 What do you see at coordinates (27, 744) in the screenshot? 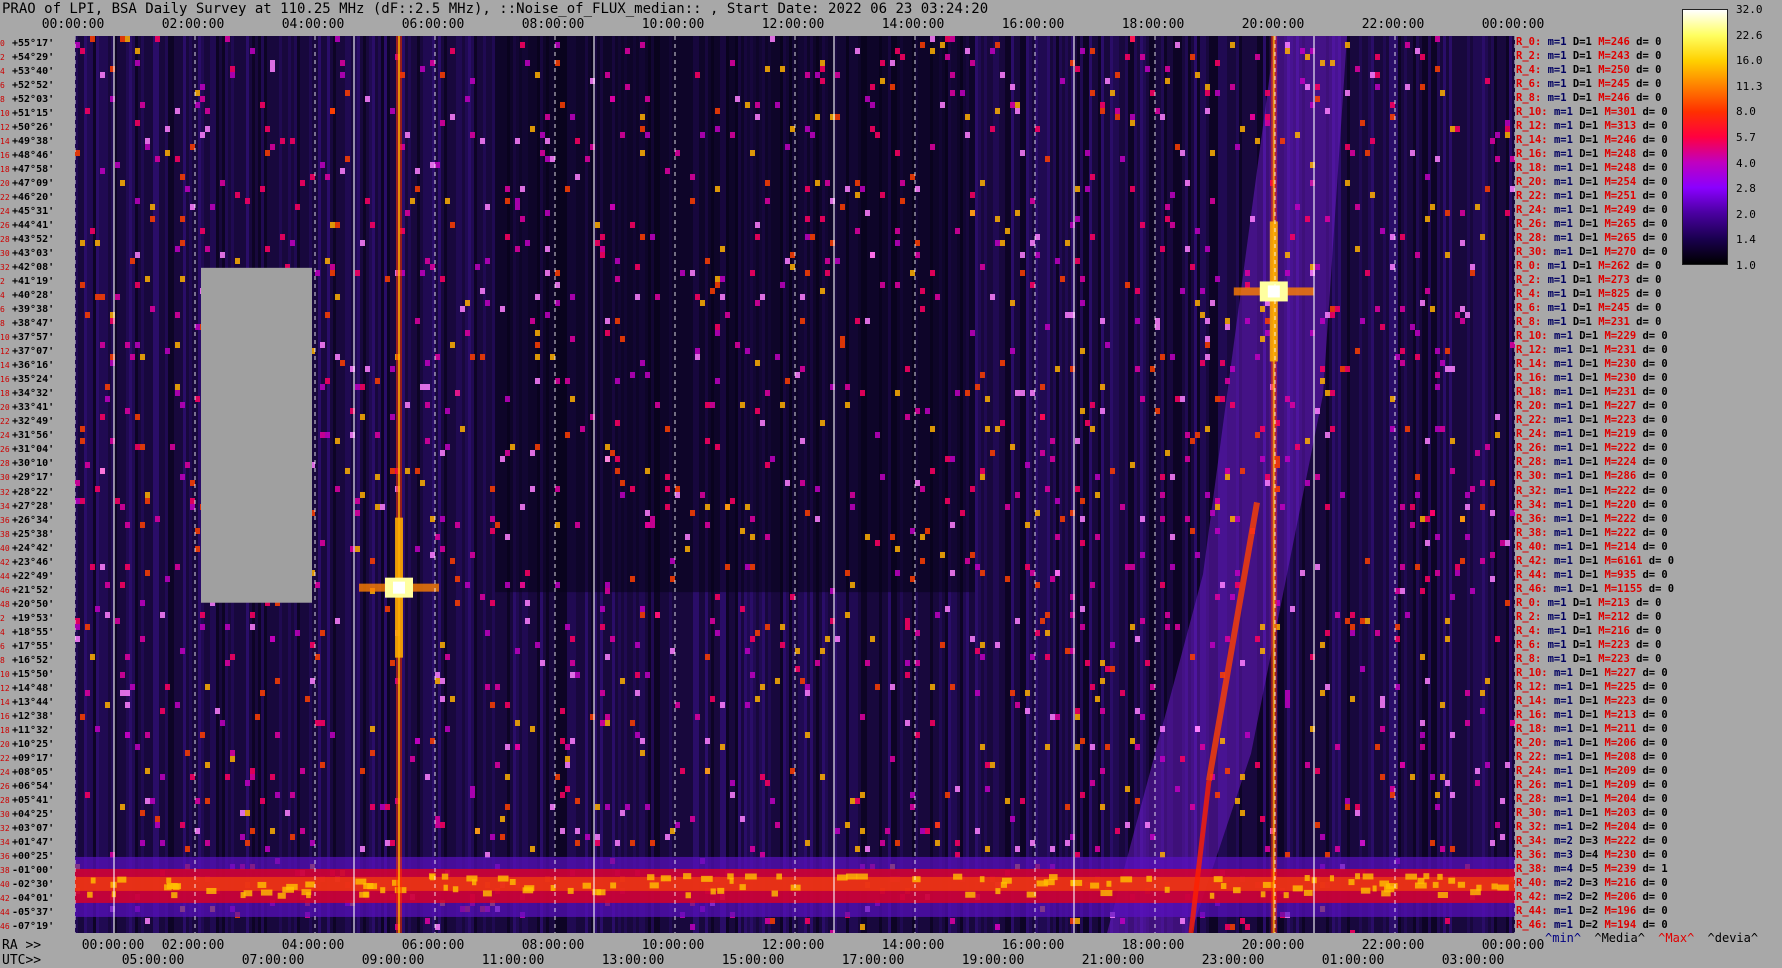
I see `dec-tick-label: 20 +10°25'` at bounding box center [27, 744].